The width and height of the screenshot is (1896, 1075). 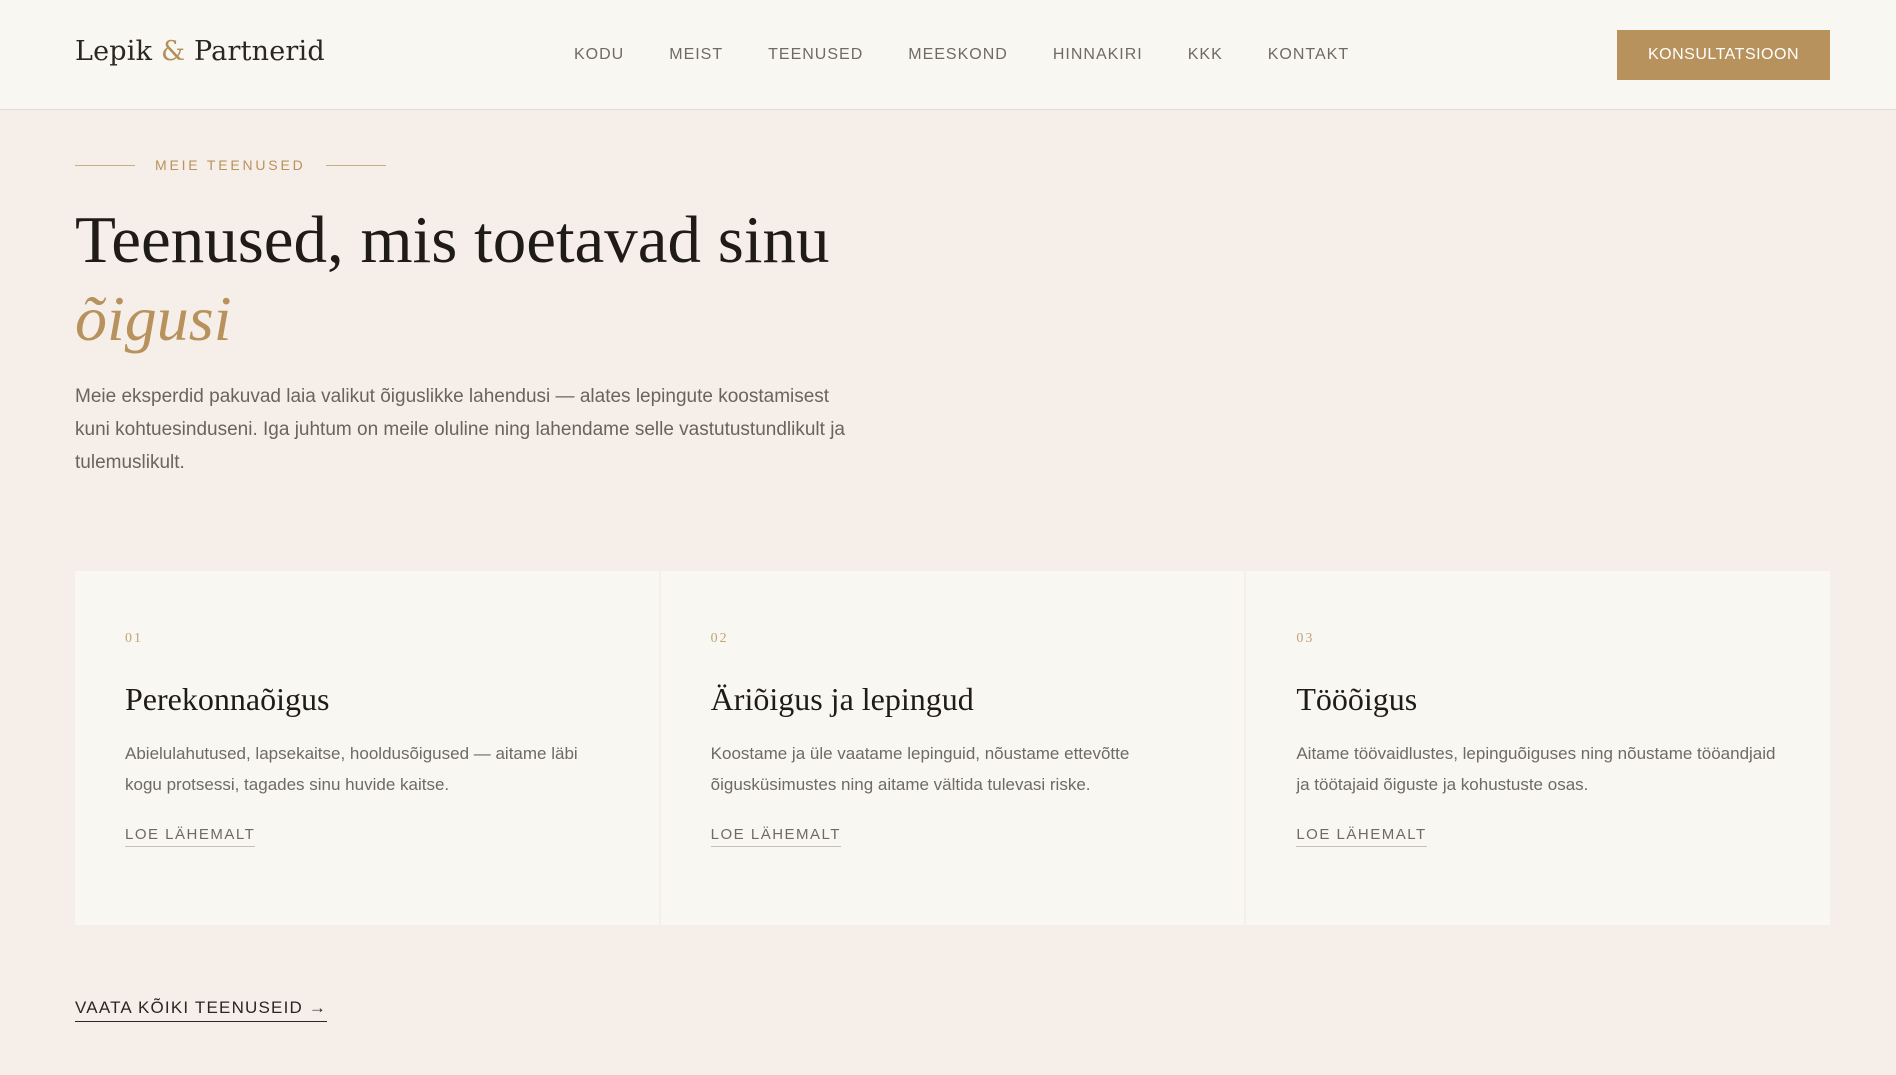 What do you see at coordinates (1098, 55) in the screenshot?
I see `nav-link-hinnakiri: HINNAKIRI` at bounding box center [1098, 55].